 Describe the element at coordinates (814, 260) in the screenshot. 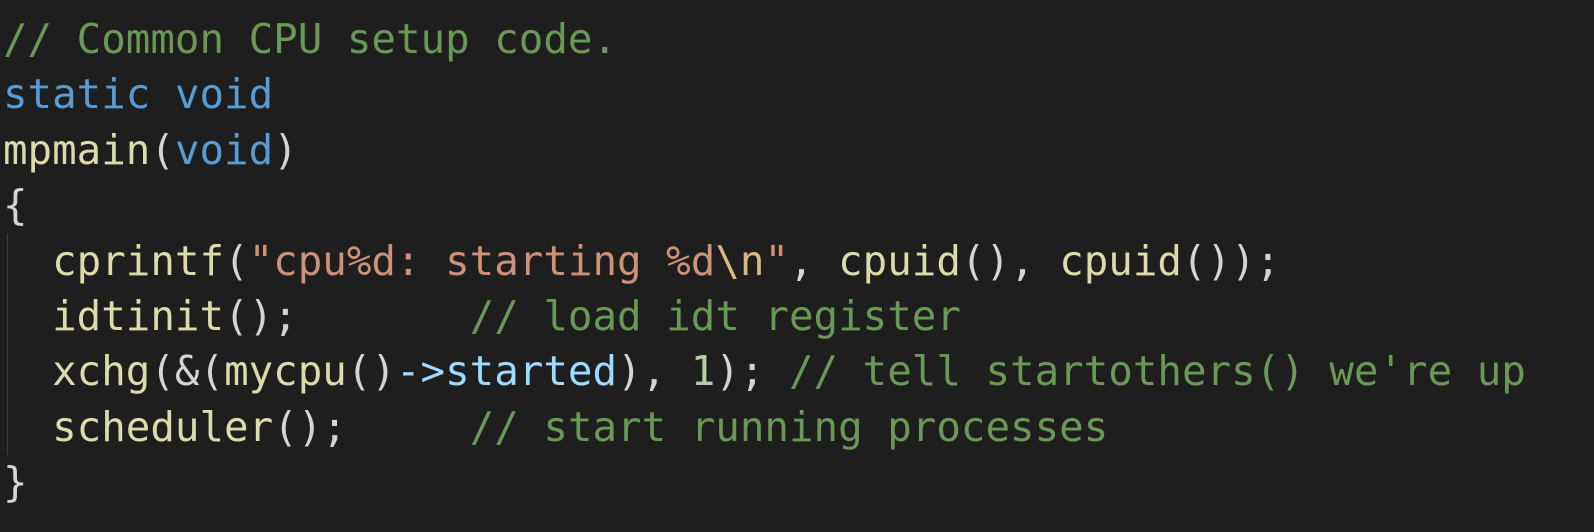

I see `token-punct: ,` at that location.